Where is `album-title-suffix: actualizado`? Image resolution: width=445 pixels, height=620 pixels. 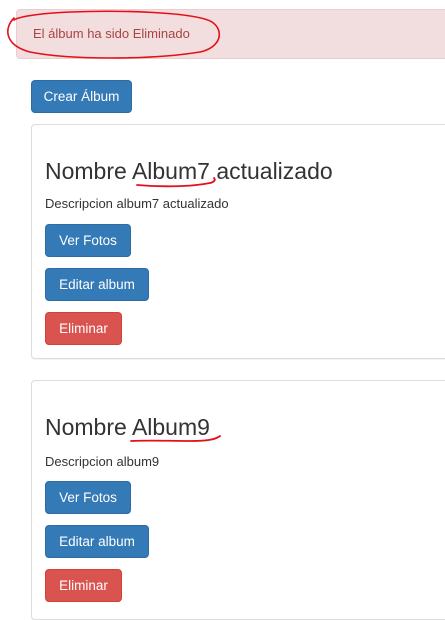 album-title-suffix: actualizado is located at coordinates (274, 171).